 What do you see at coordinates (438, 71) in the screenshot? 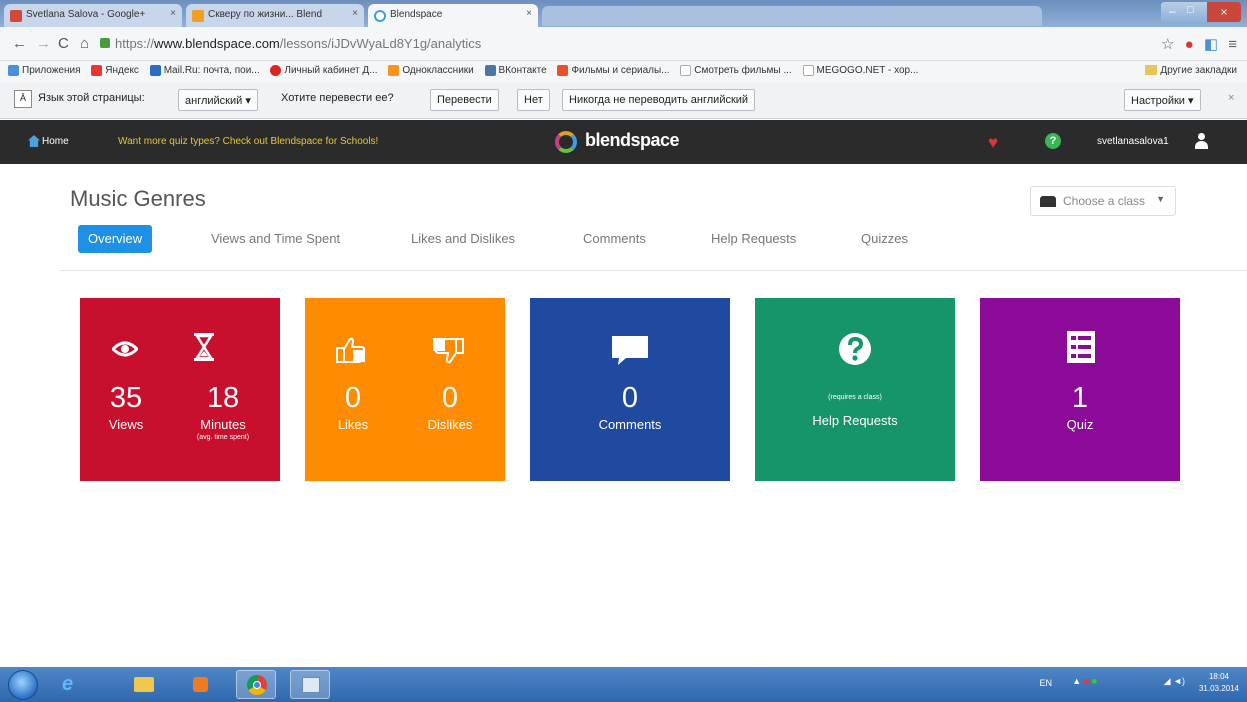
I see `bookmark-label: Одноклассники` at bounding box center [438, 71].